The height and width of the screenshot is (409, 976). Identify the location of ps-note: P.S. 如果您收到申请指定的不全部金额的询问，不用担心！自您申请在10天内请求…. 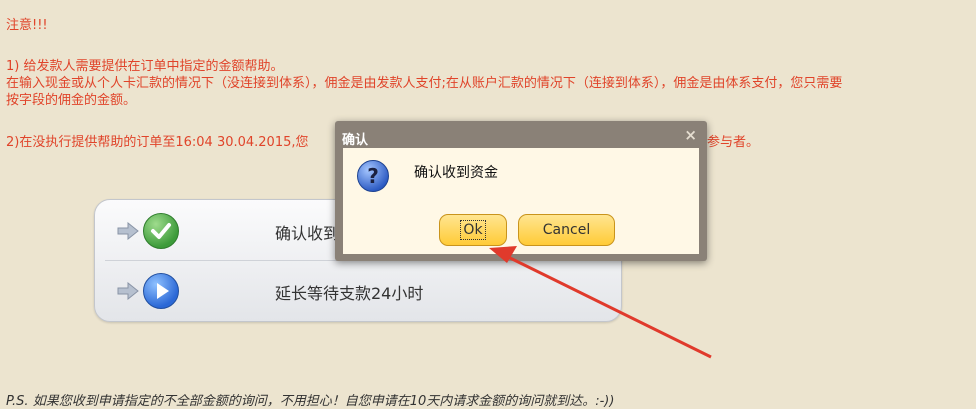
(310, 401).